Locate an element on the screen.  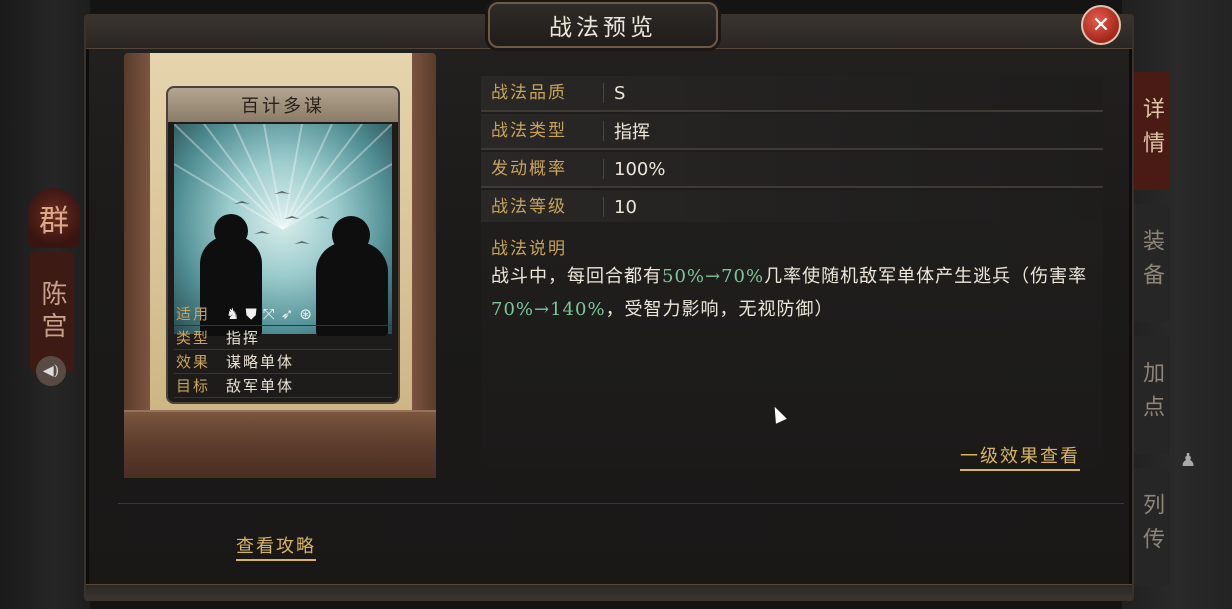
spear-icon: ➶ is located at coordinates (287, 313).